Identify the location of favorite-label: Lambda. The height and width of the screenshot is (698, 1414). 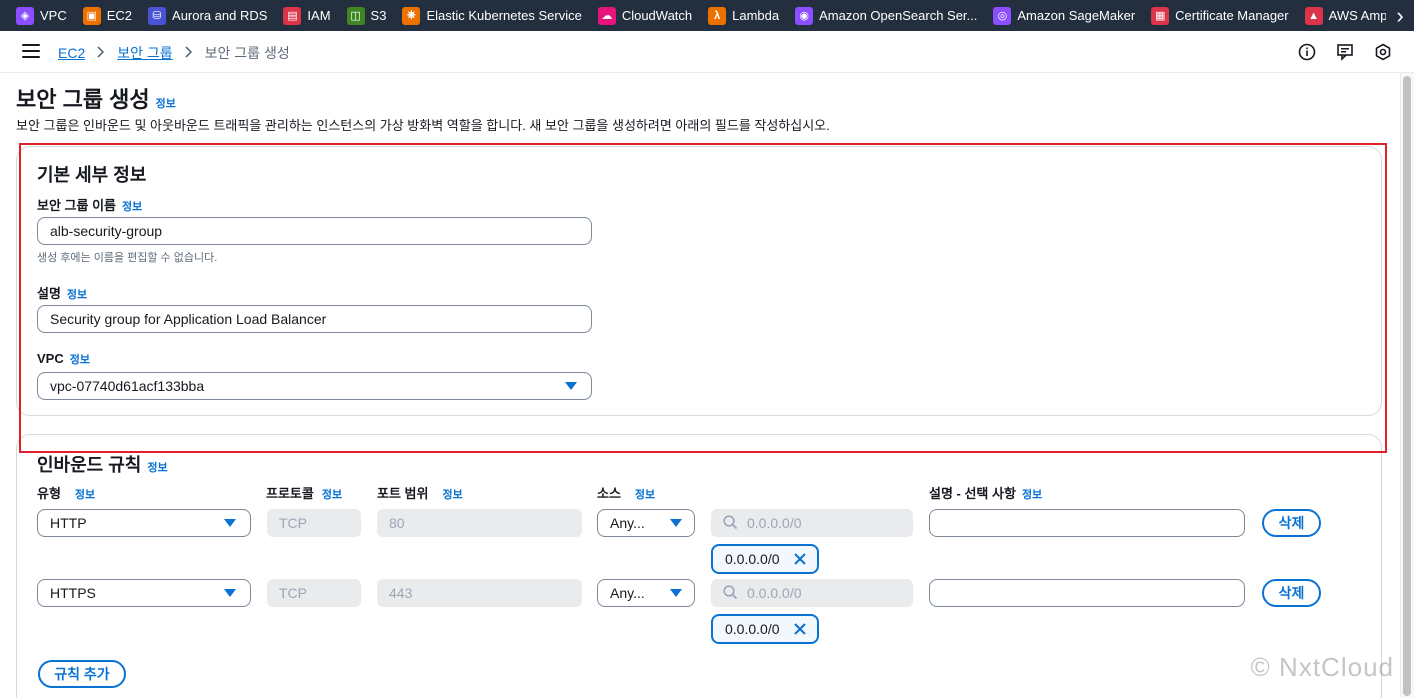
(756, 15).